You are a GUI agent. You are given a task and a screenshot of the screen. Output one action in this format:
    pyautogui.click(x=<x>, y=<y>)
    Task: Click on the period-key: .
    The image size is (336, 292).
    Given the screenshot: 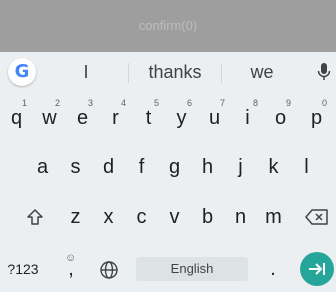 What is the action you would take?
    pyautogui.click(x=273, y=269)
    